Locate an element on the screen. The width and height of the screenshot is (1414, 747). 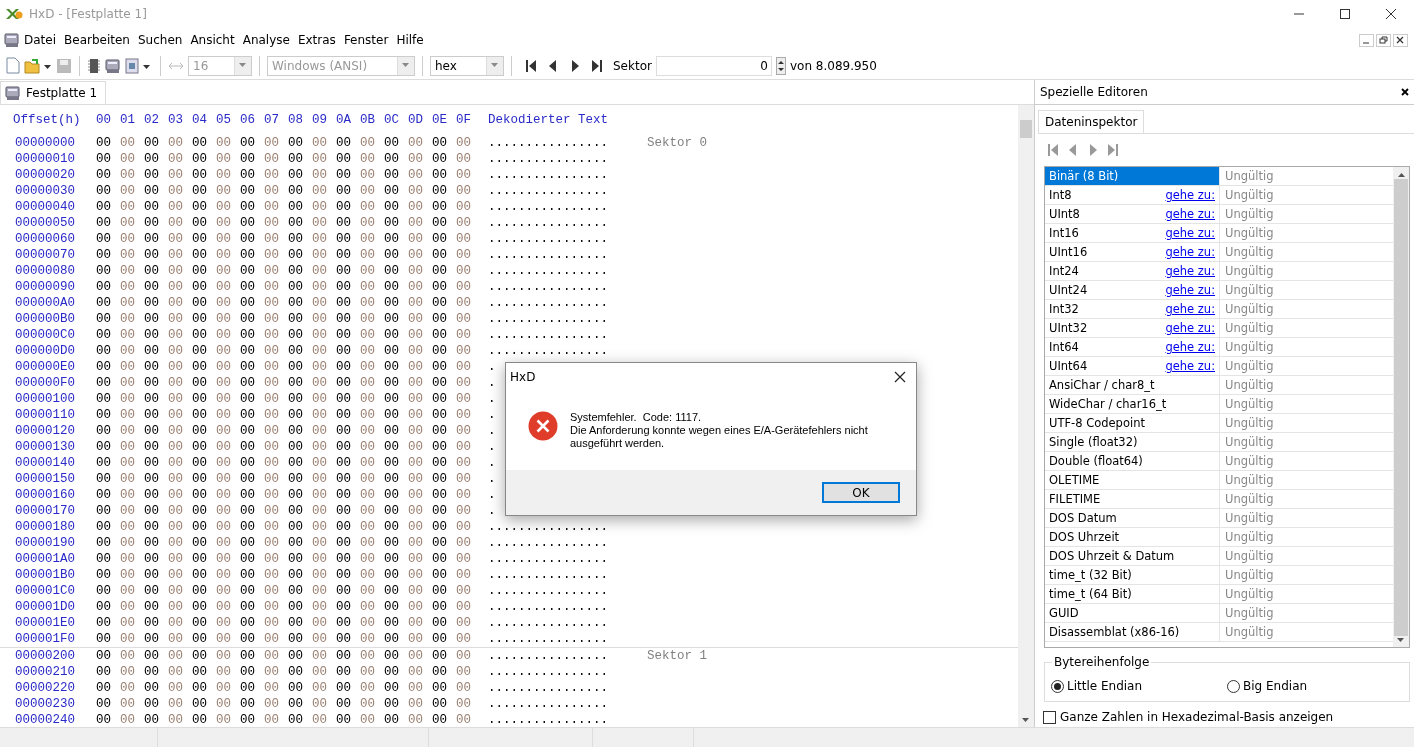
offset-cell-text: 00000180 is located at coordinates (45, 527).